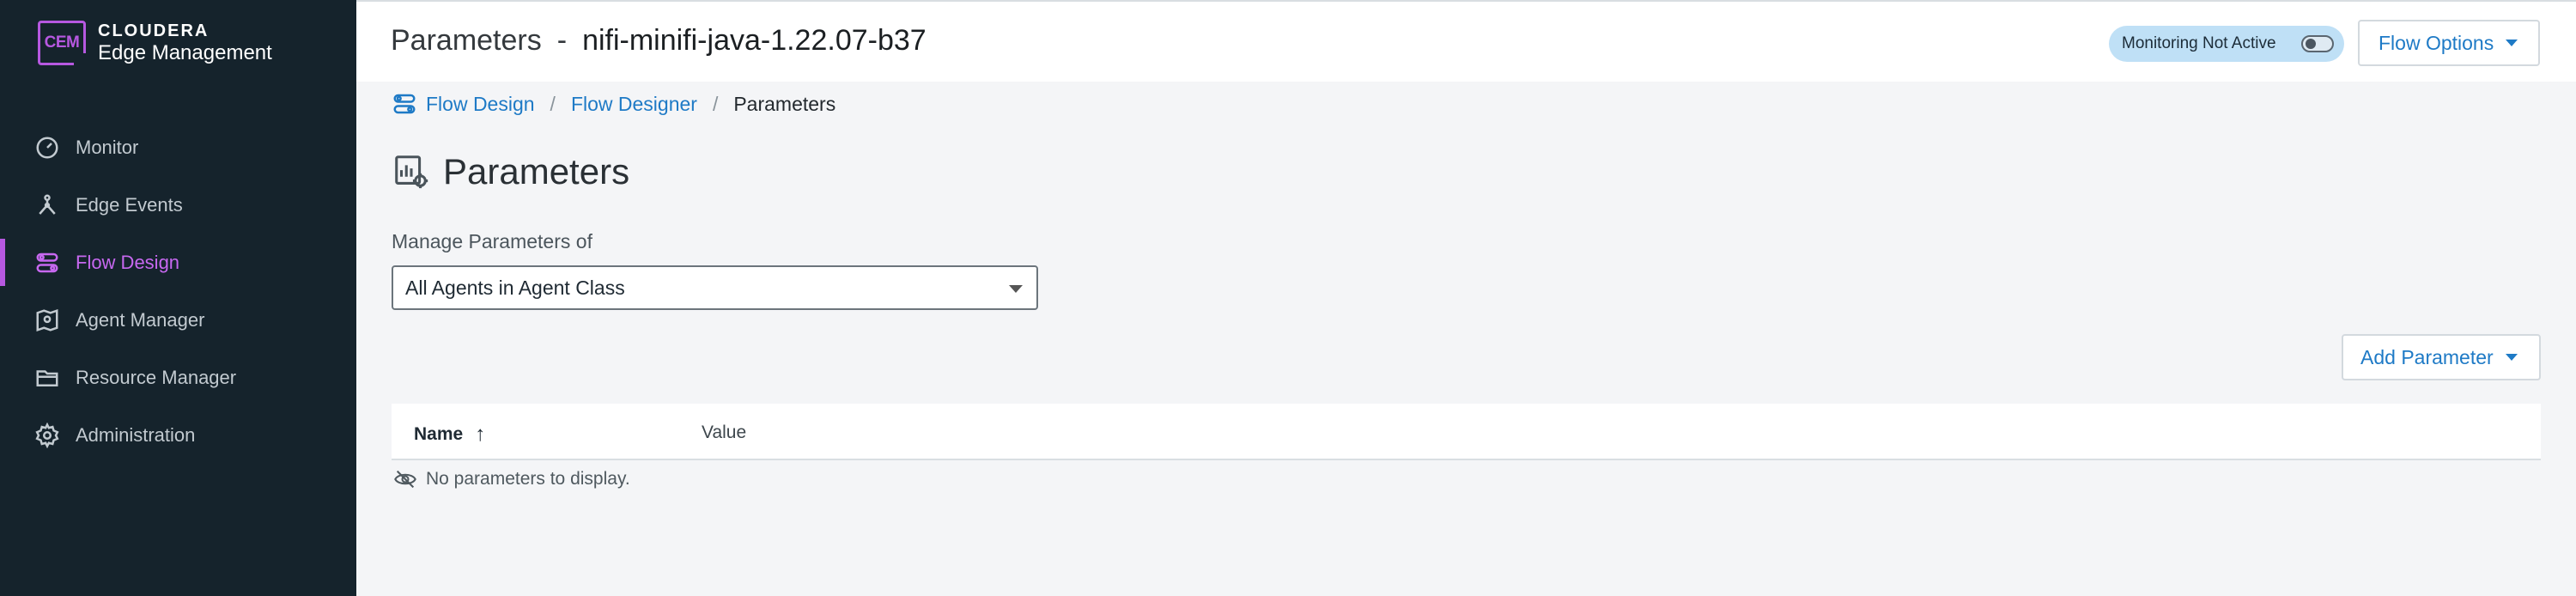 Image resolution: width=2576 pixels, height=596 pixels. I want to click on manage-parameters-select: All Agents in Agent Class, so click(715, 287).